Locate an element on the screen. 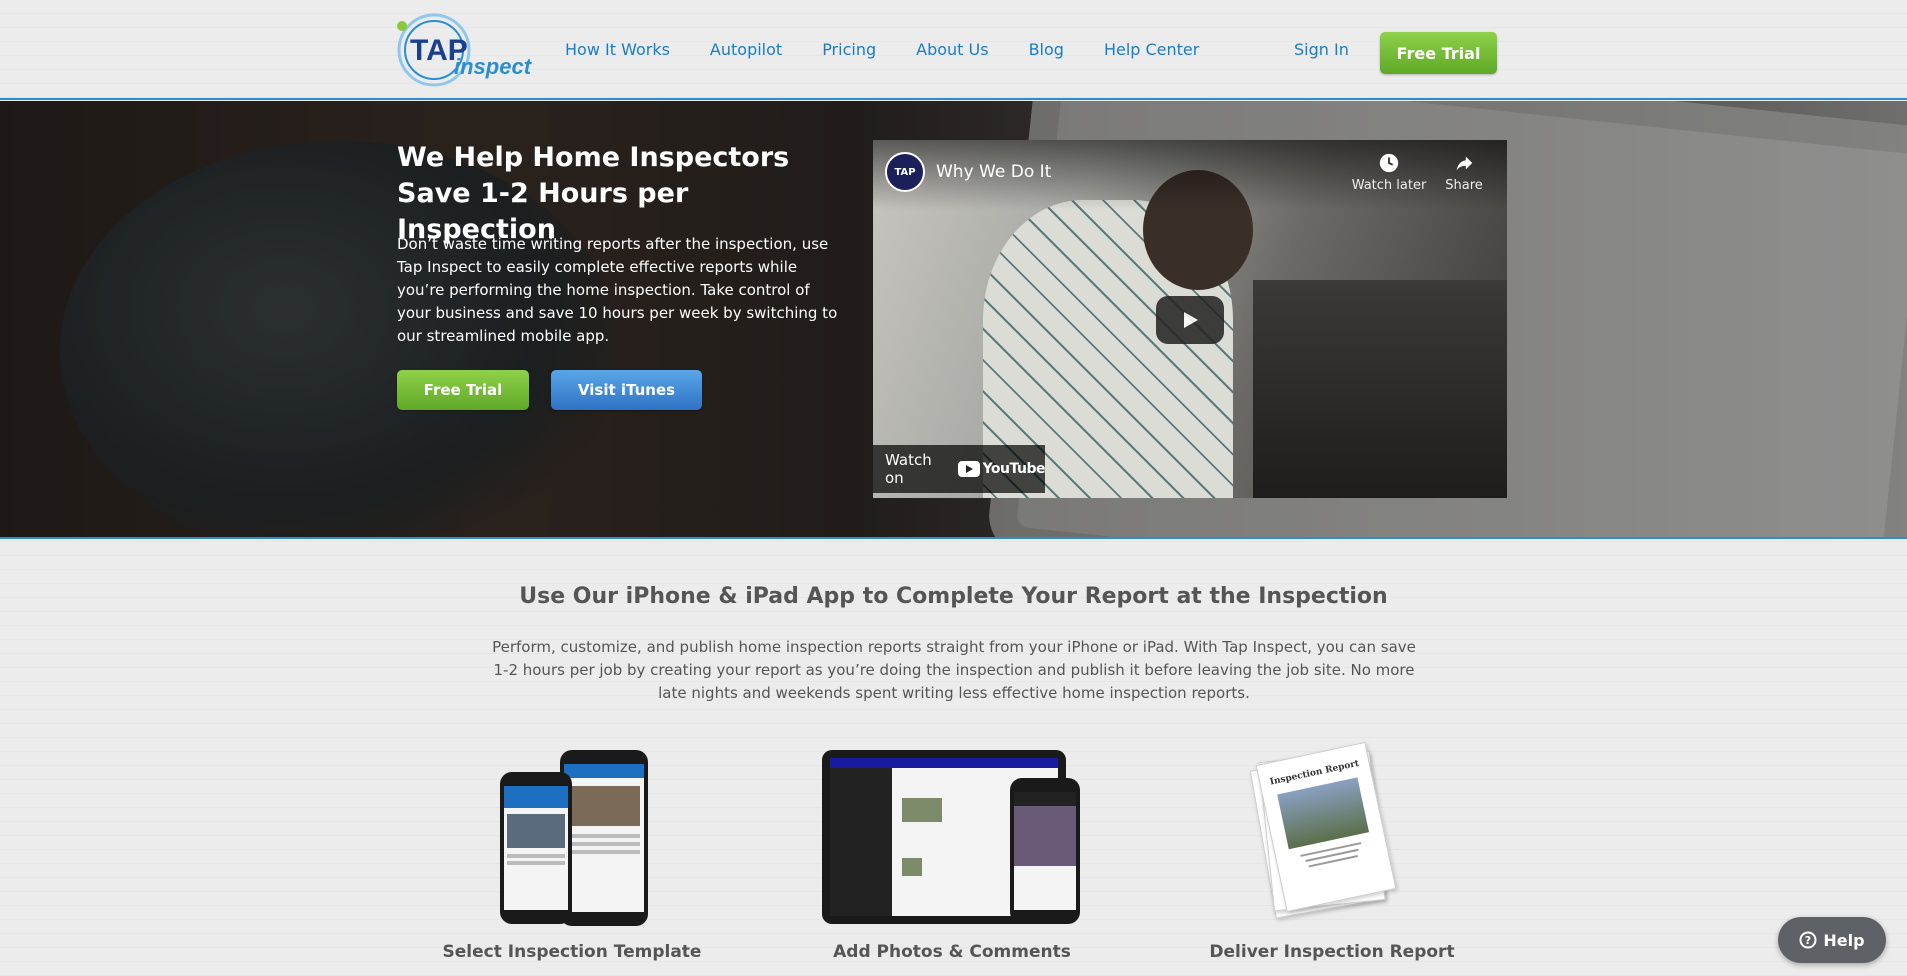  share-button: Share is located at coordinates (1464, 172).